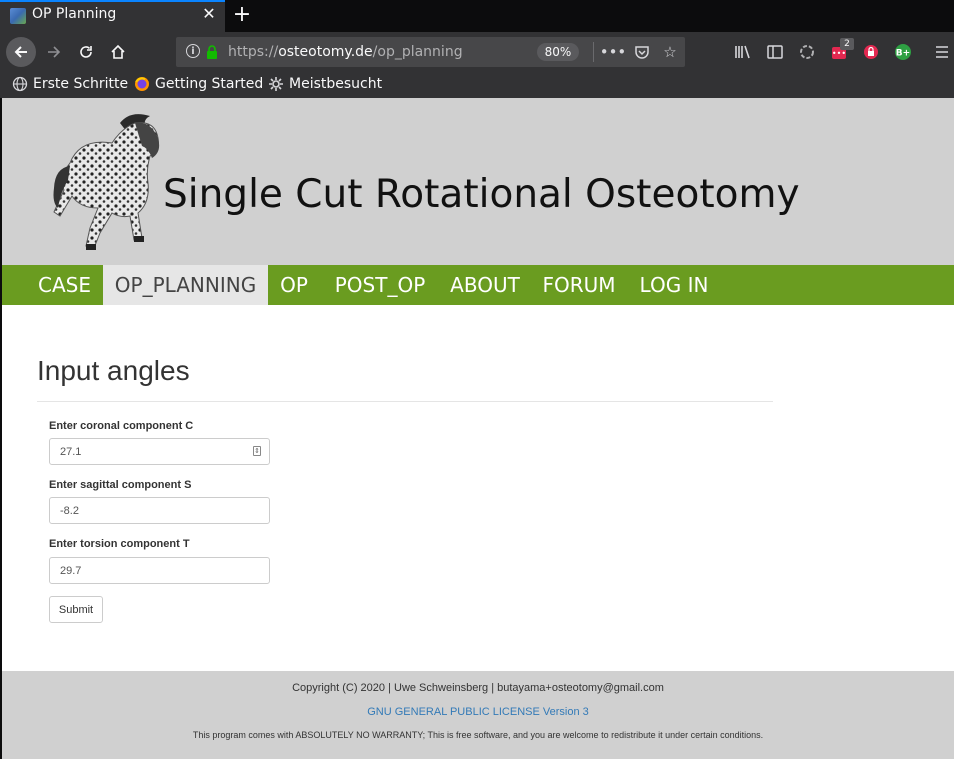 The image size is (954, 759). What do you see at coordinates (807, 52) in the screenshot?
I see `extension-spiral-icon` at bounding box center [807, 52].